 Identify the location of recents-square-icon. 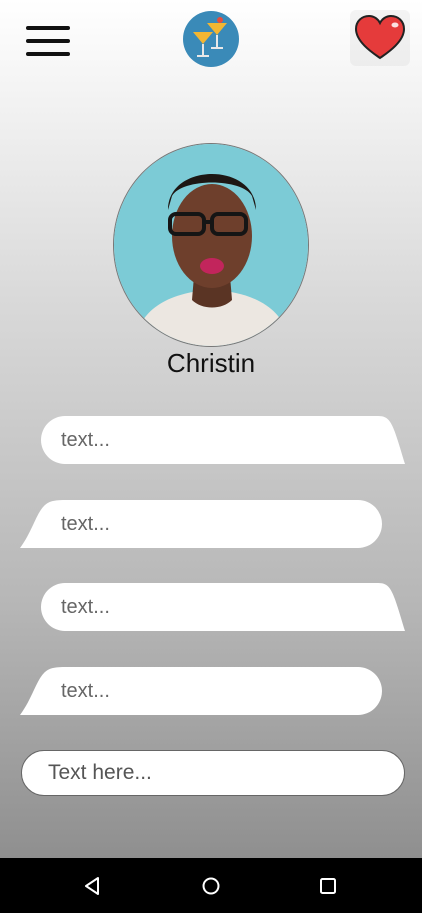
(328, 885).